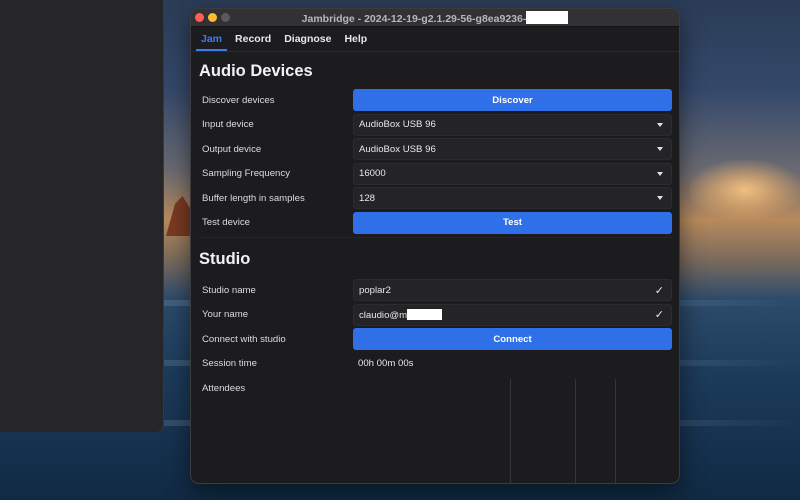  Describe the element at coordinates (253, 42) in the screenshot. I see `tab-record: Record` at that location.